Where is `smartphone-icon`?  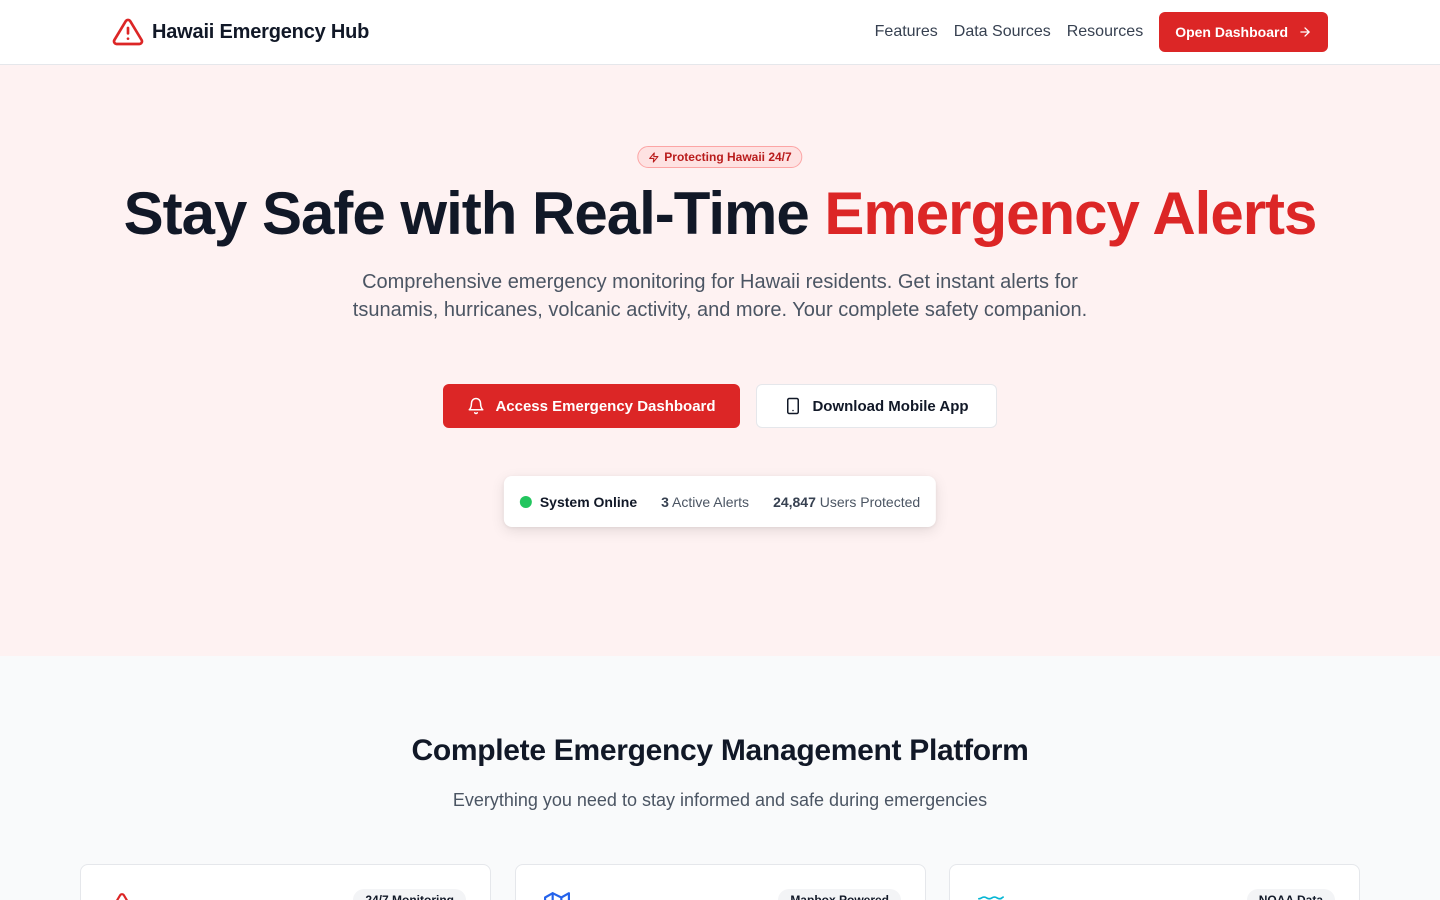
smartphone-icon is located at coordinates (793, 406).